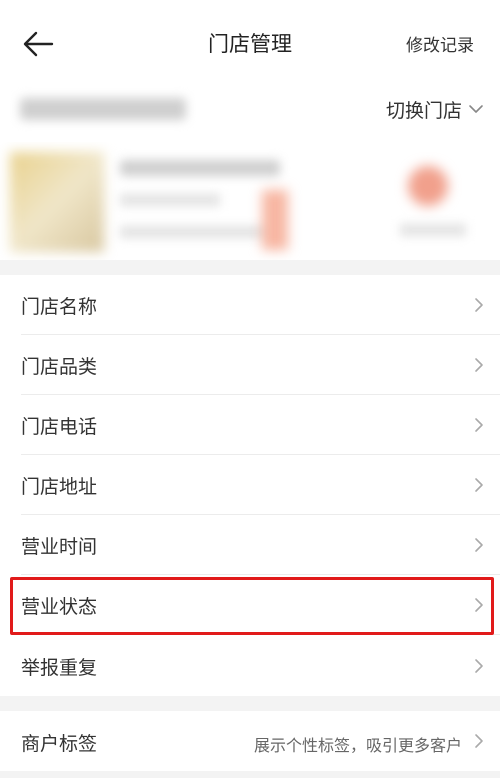  I want to click on menu-item-store-phone: 门店电话, so click(250, 425).